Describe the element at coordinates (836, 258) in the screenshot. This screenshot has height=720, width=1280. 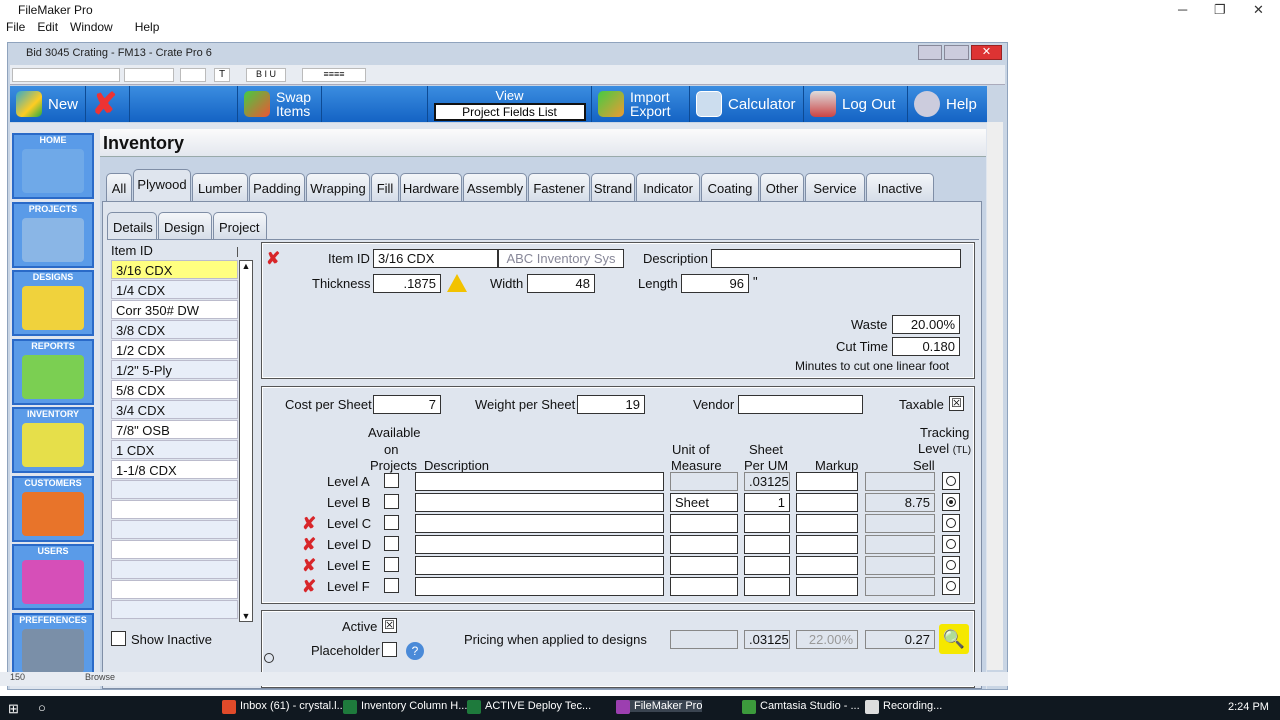
I see `description-field` at that location.